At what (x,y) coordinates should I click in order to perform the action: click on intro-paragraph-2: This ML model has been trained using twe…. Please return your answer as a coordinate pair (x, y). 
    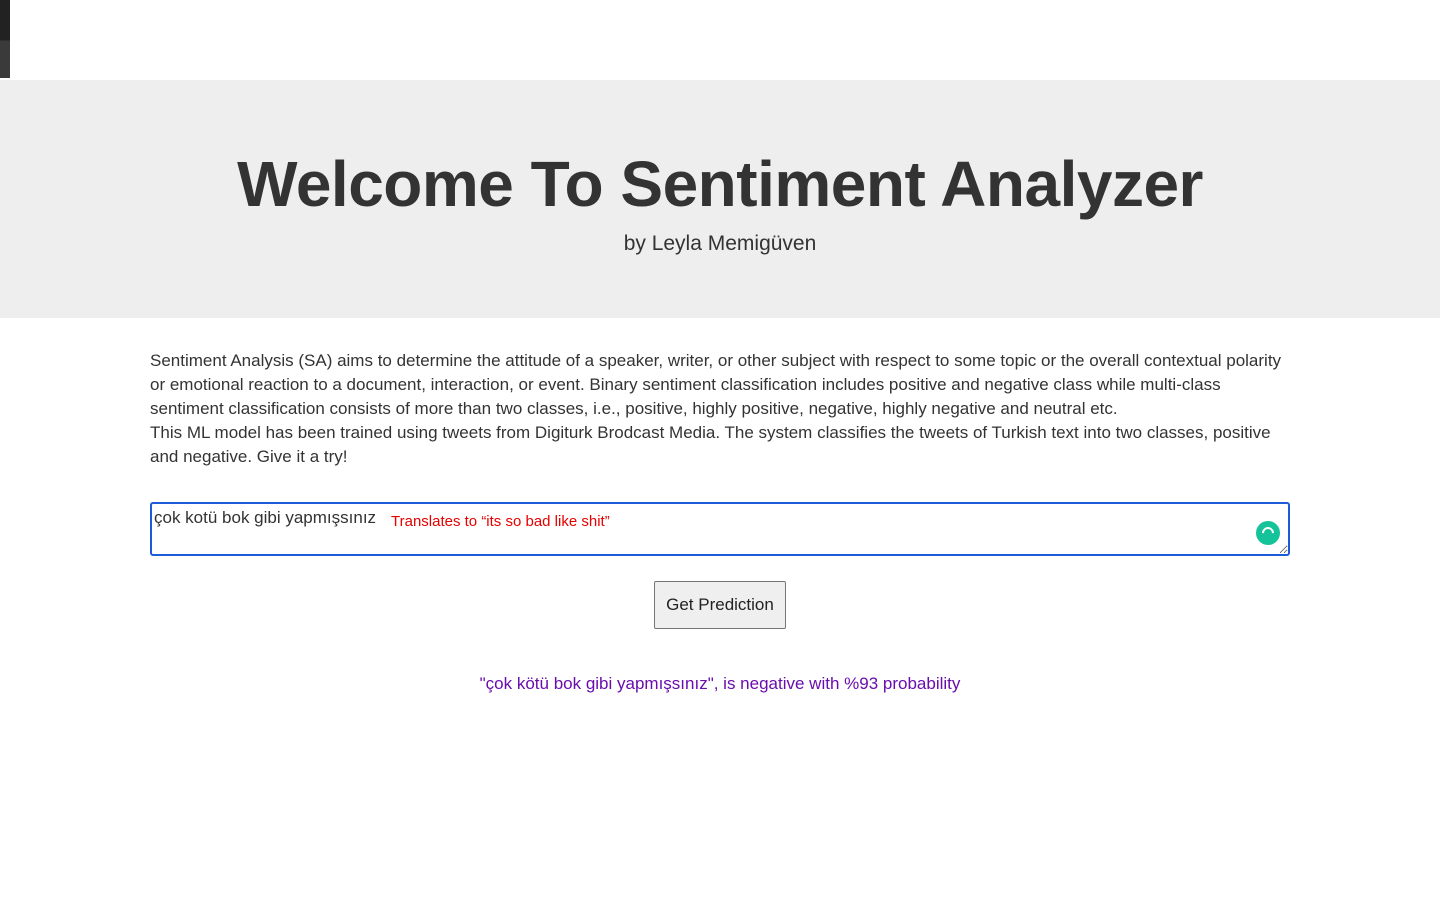
    Looking at the image, I should click on (710, 444).